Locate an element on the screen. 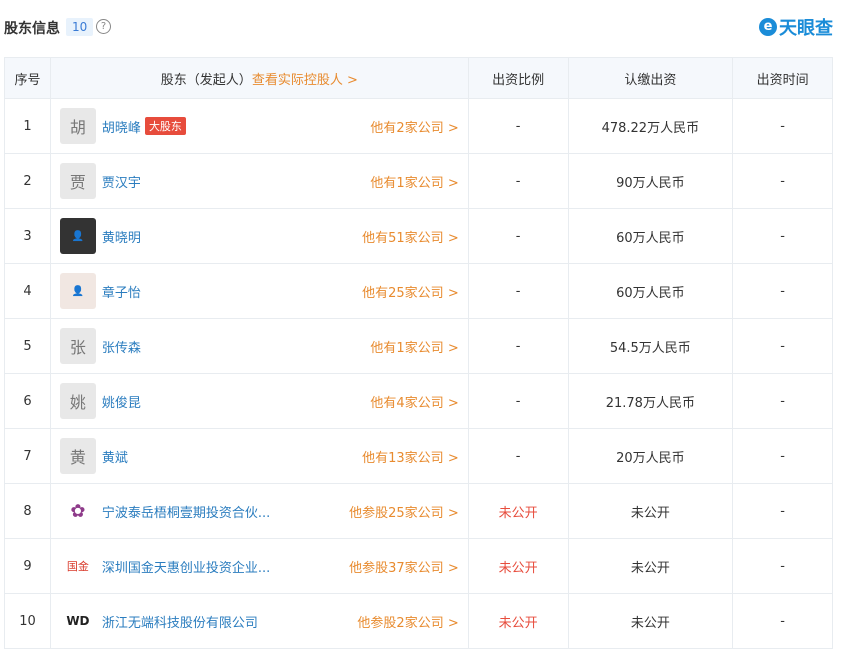 The image size is (845, 649). section-header: 股东信息 10 ? e 天眼查 is located at coordinates (422, 28).